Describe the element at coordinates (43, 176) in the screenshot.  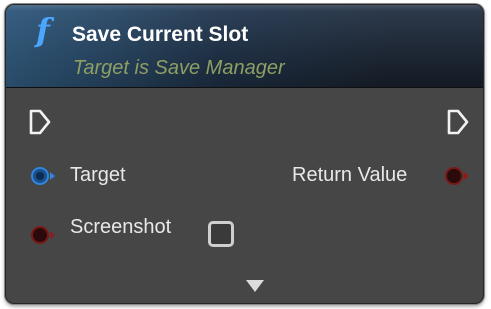
I see `target-pin` at that location.